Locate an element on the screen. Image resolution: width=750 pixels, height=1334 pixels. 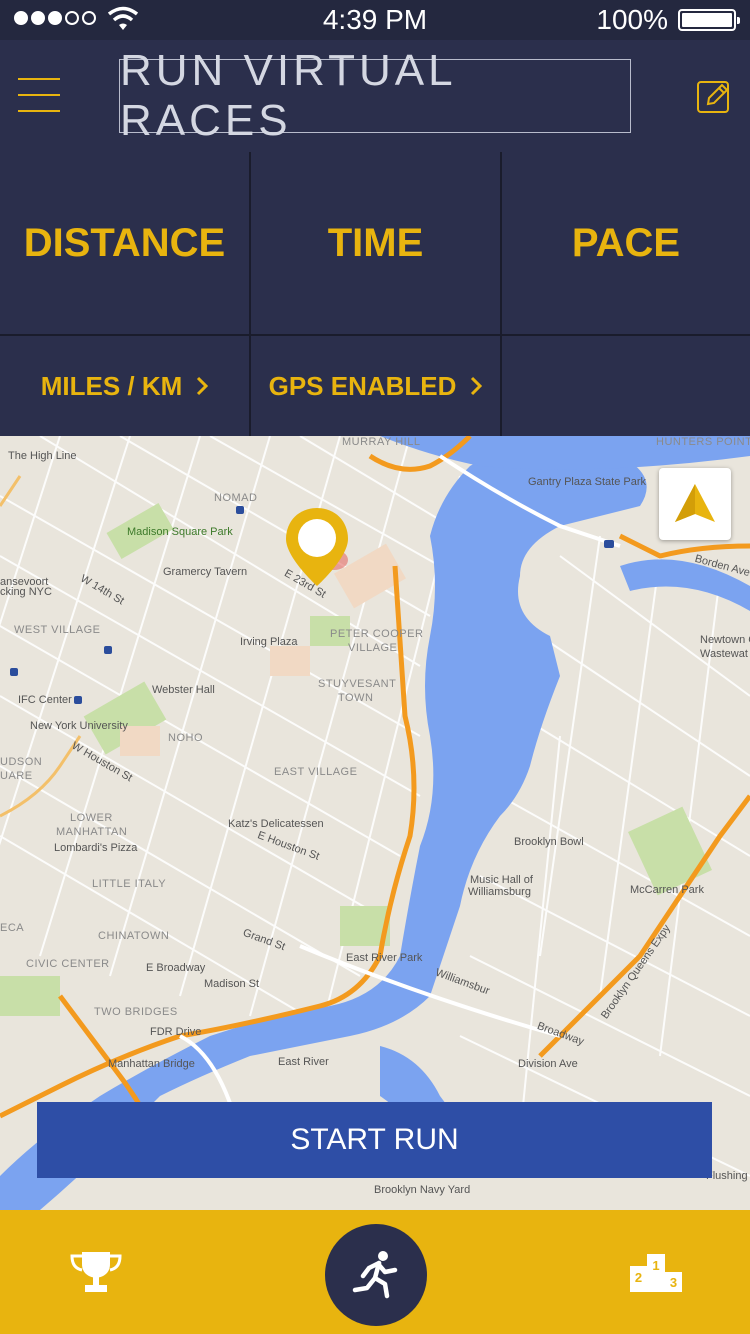
runner-icon is located at coordinates (375, 1275).